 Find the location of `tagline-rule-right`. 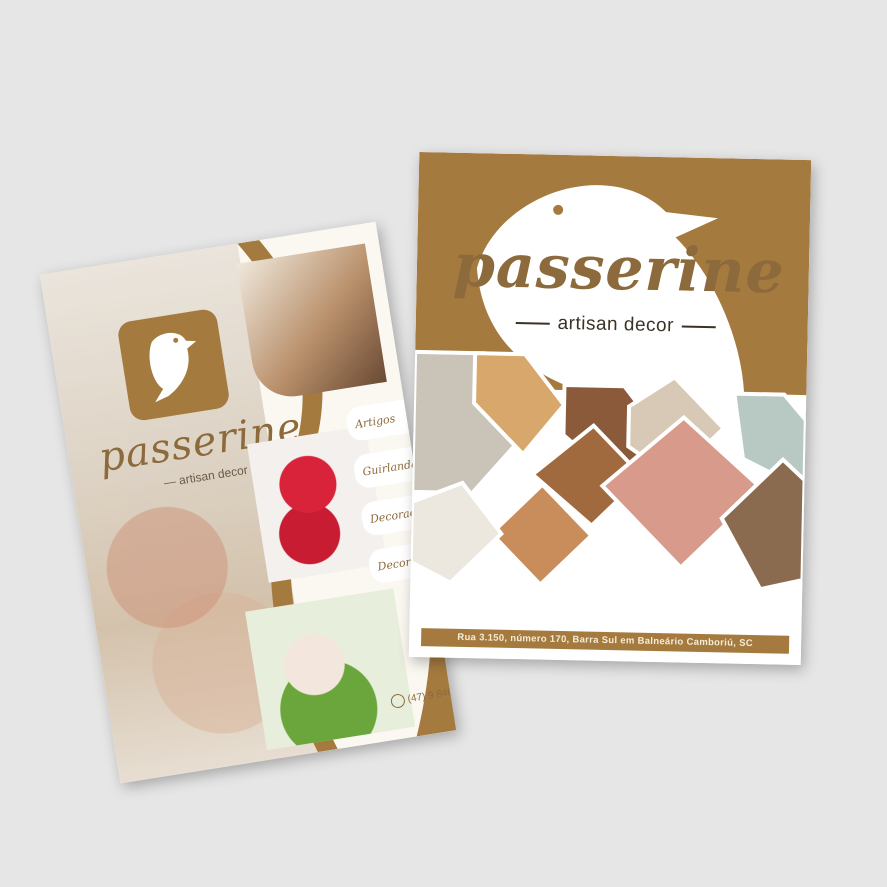

tagline-rule-right is located at coordinates (698, 327).